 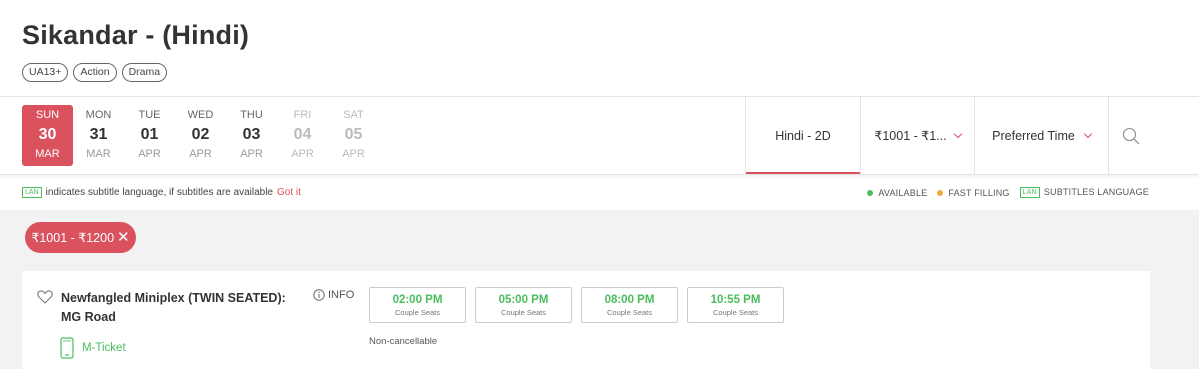 I want to click on date-day: 30, so click(x=47, y=134).